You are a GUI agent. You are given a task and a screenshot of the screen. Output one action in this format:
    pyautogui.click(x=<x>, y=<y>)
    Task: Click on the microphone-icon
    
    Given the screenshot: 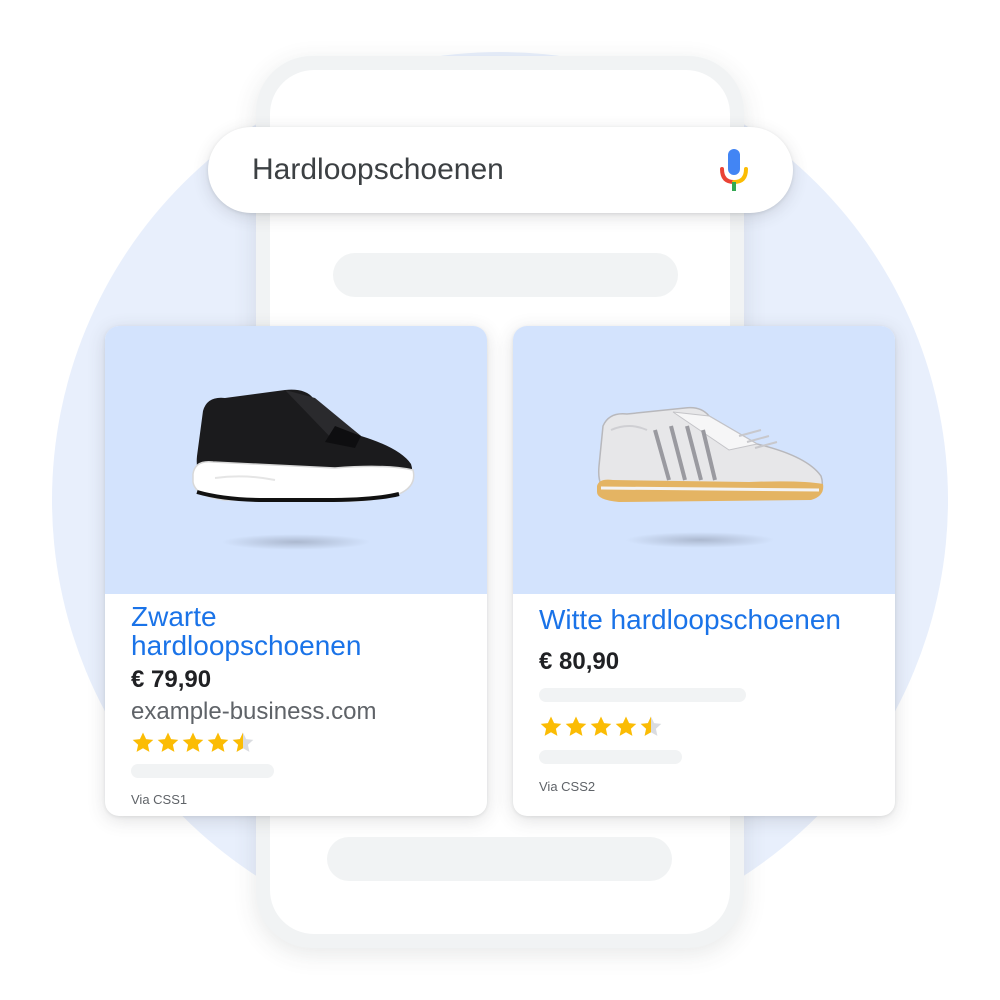 What is the action you would take?
    pyautogui.click(x=734, y=173)
    